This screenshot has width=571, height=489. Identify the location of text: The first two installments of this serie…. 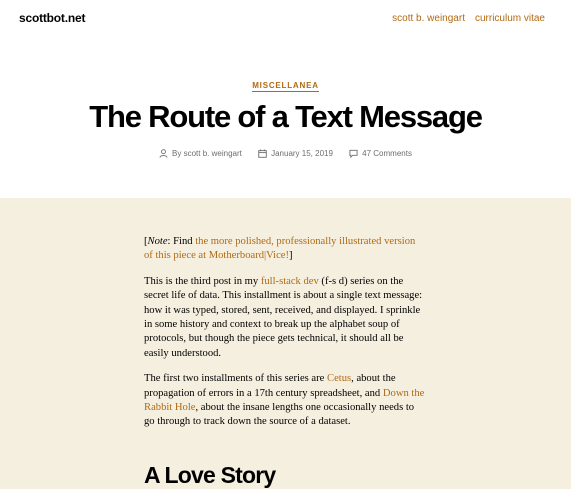
(235, 379).